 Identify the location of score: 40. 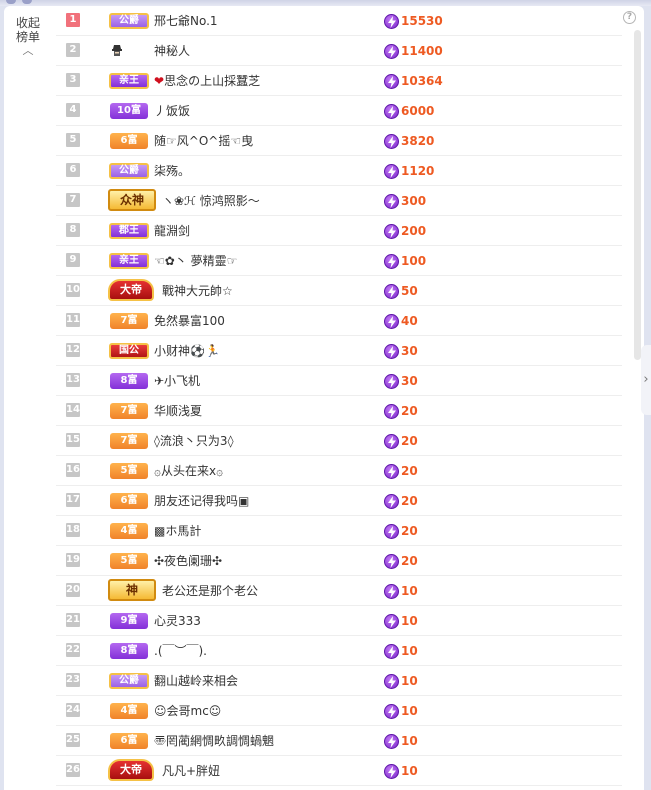
(401, 320).